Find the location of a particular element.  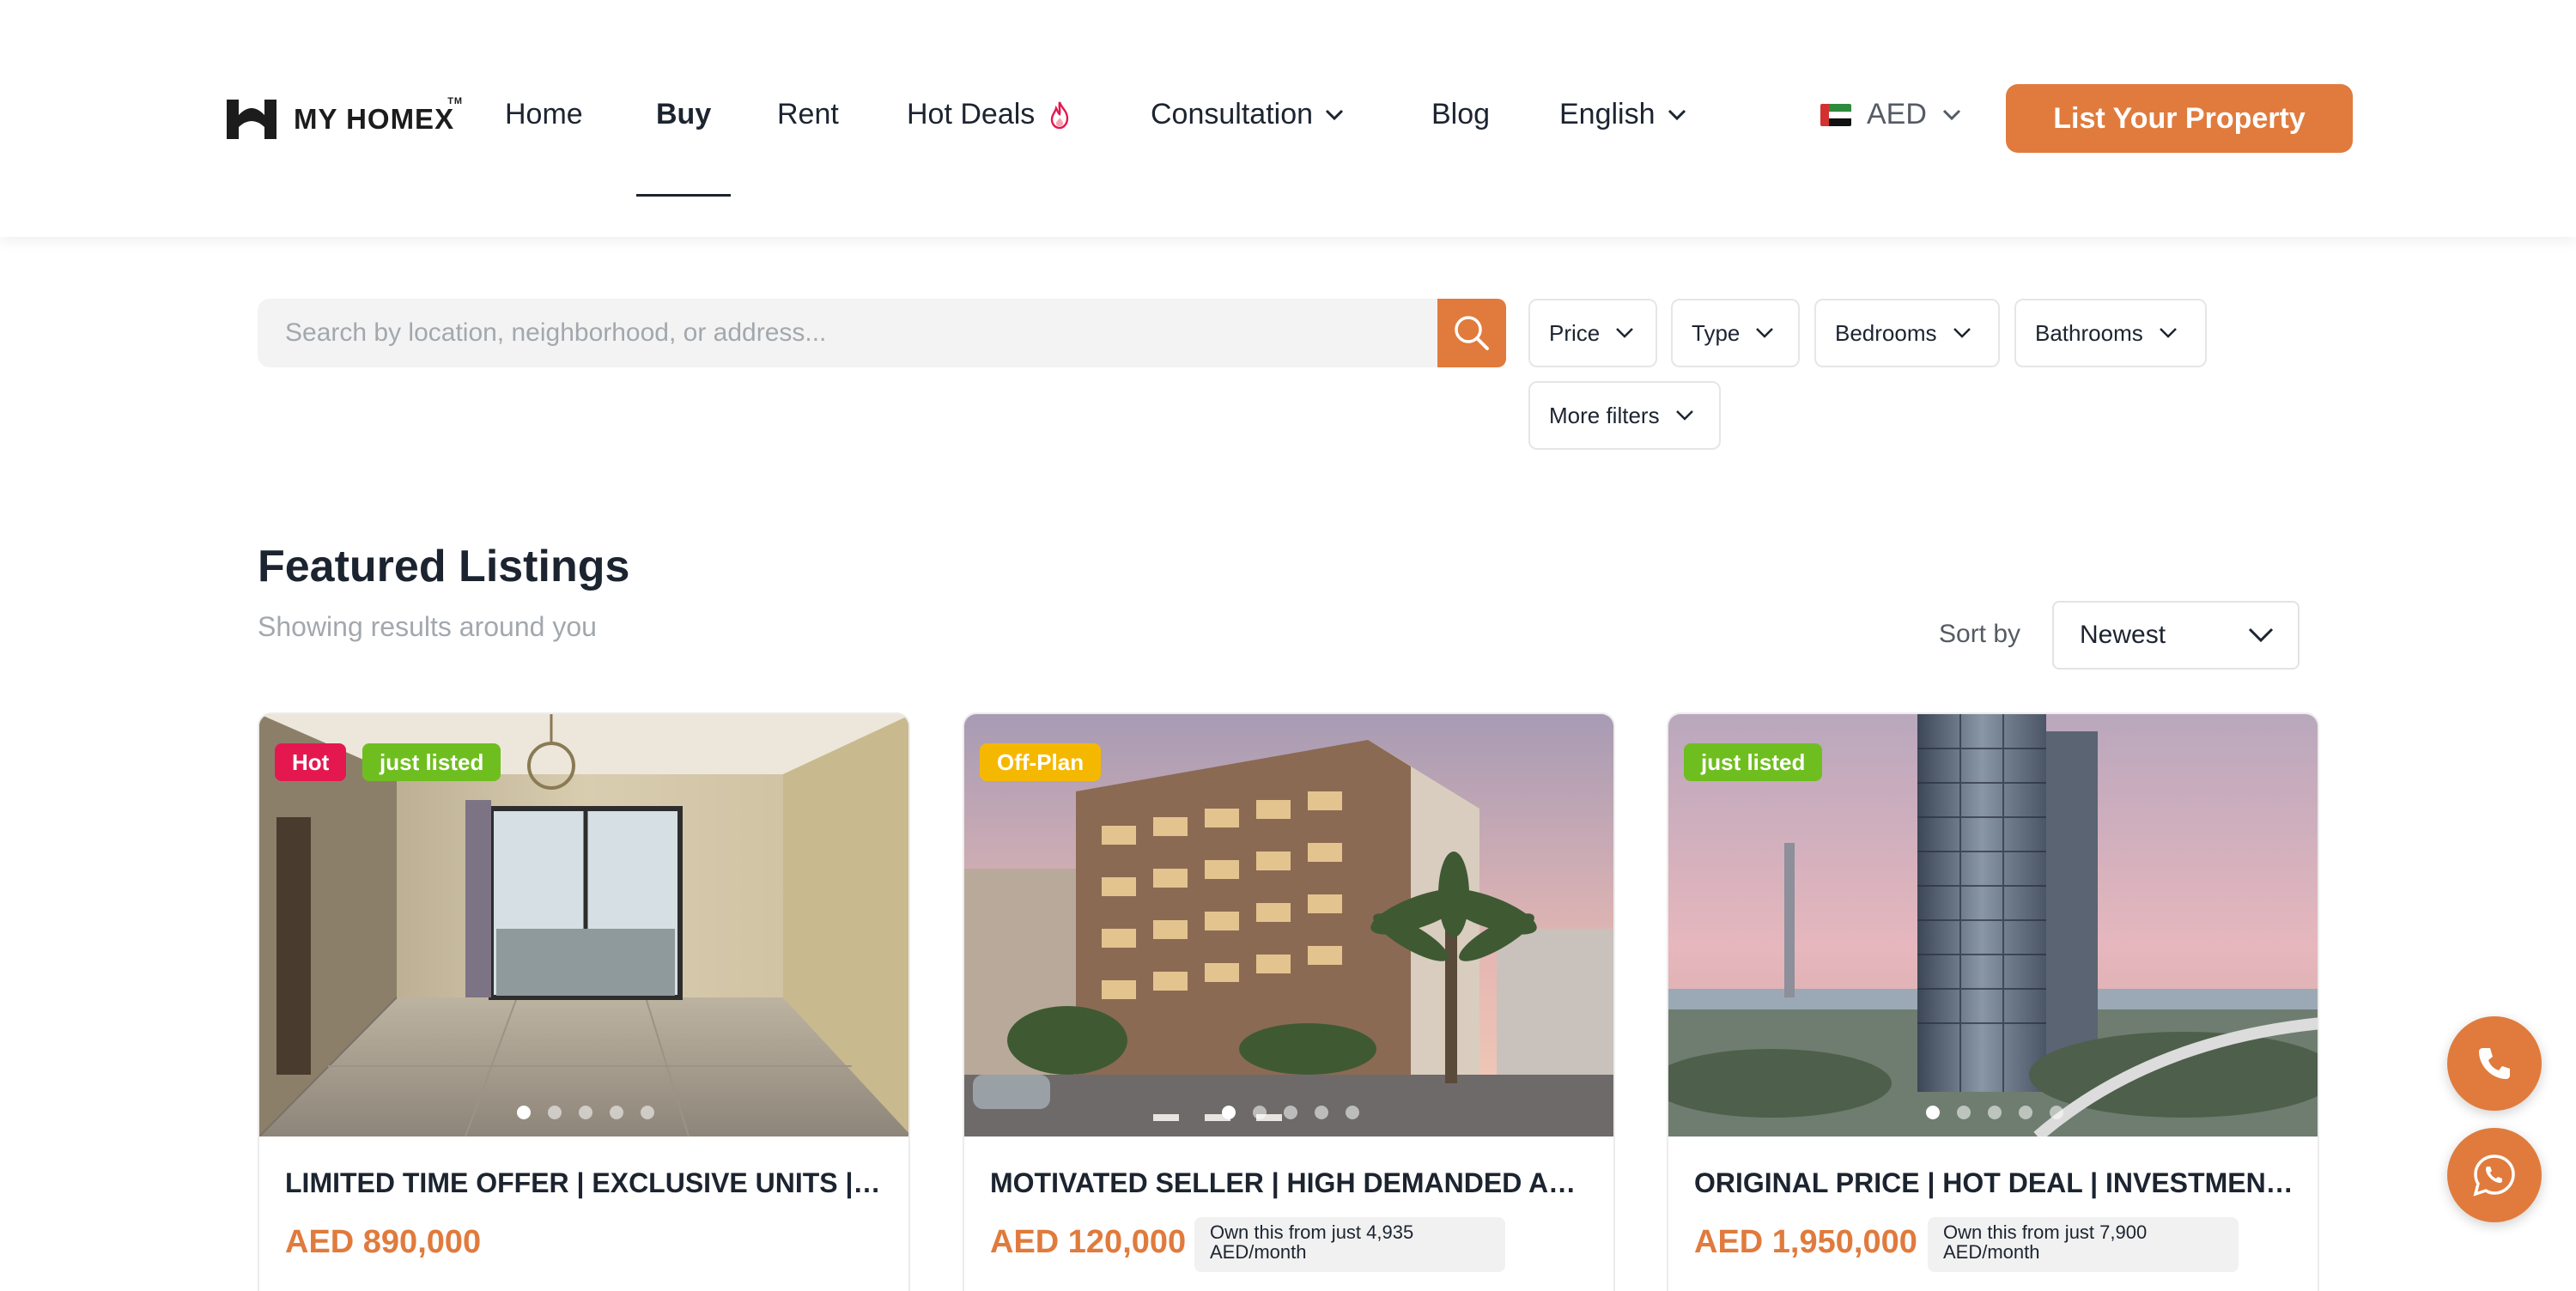

nav-home: Home is located at coordinates (544, 115).